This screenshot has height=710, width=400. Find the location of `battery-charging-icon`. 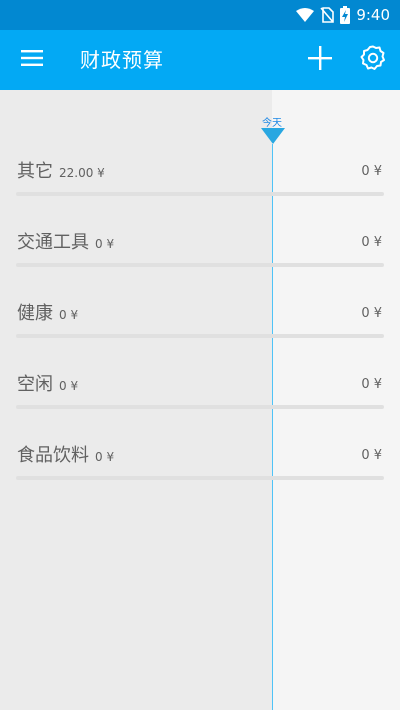

battery-charging-icon is located at coordinates (345, 15).